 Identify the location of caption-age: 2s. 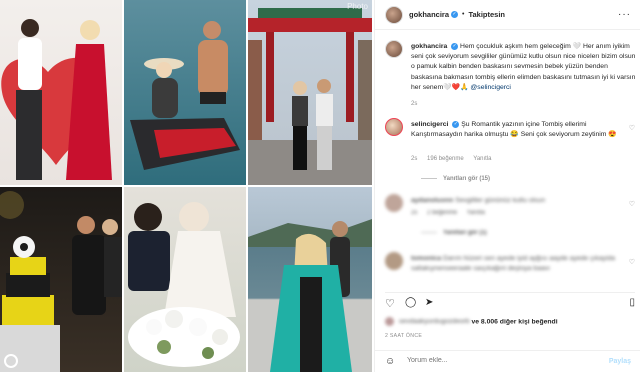
(414, 104).